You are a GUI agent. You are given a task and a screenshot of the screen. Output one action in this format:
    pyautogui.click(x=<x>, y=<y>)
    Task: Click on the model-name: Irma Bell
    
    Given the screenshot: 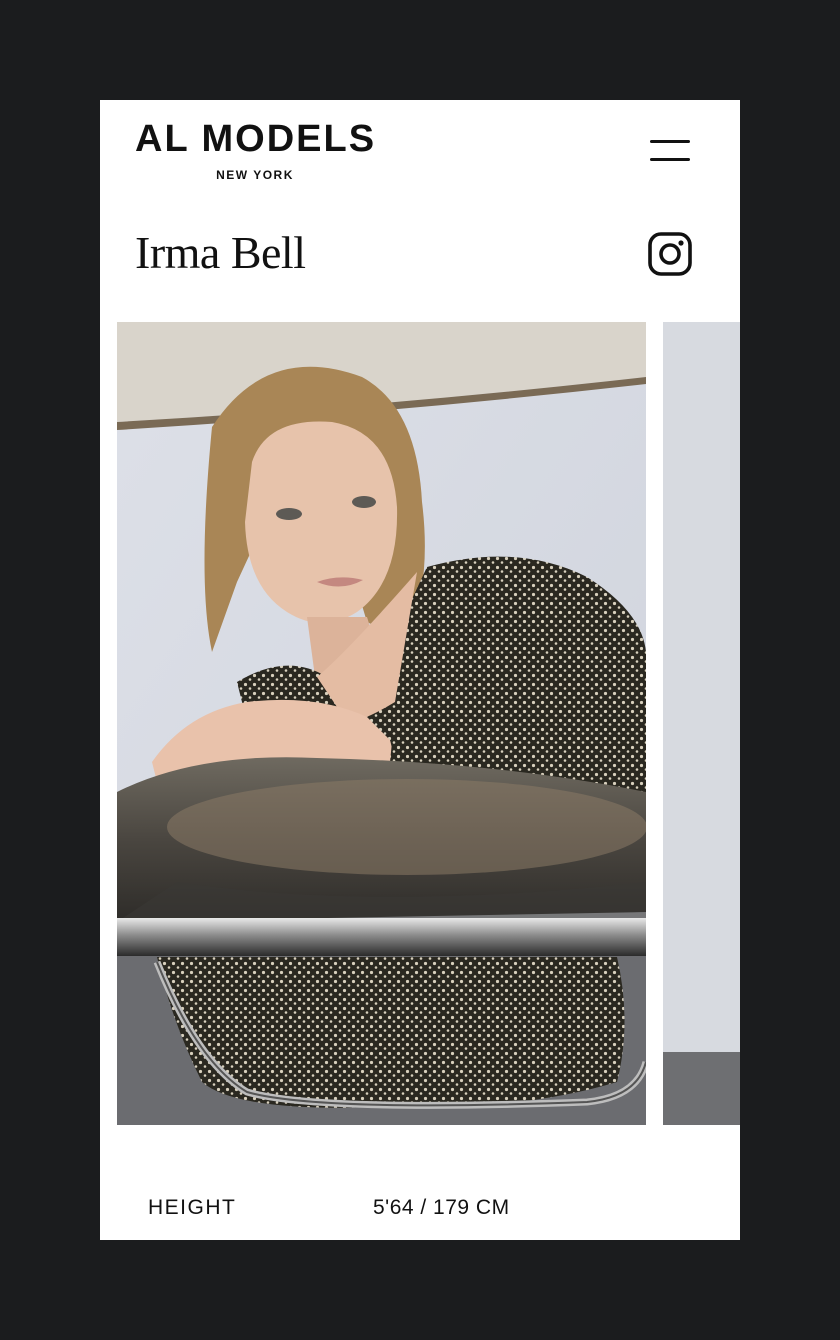 What is the action you would take?
    pyautogui.click(x=220, y=252)
    